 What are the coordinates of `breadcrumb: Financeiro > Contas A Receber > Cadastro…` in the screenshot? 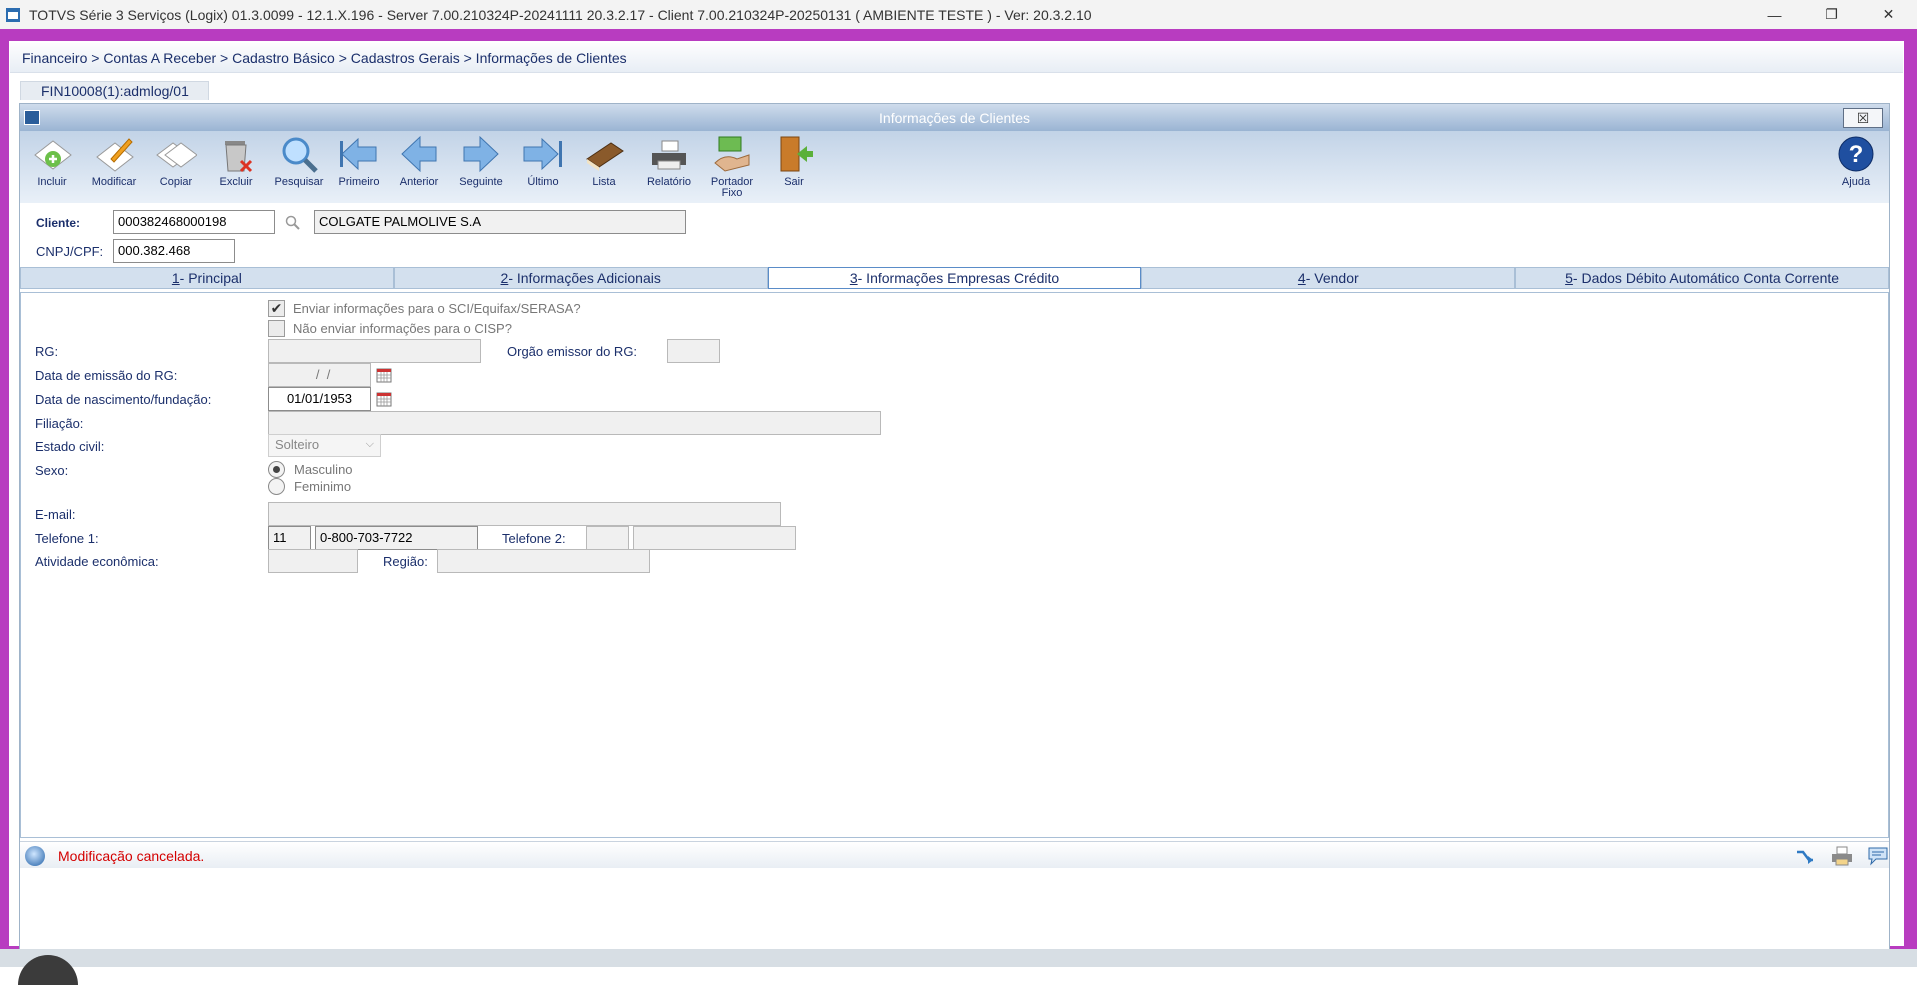 It's located at (956, 58).